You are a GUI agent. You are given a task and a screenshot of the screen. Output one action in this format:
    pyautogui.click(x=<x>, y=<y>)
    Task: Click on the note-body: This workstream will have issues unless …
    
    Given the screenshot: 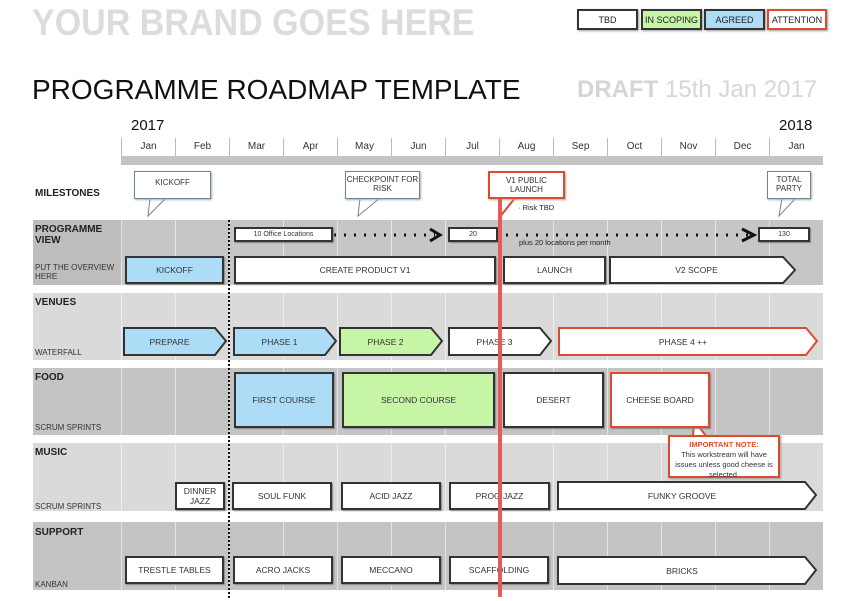 What is the action you would take?
    pyautogui.click(x=724, y=464)
    